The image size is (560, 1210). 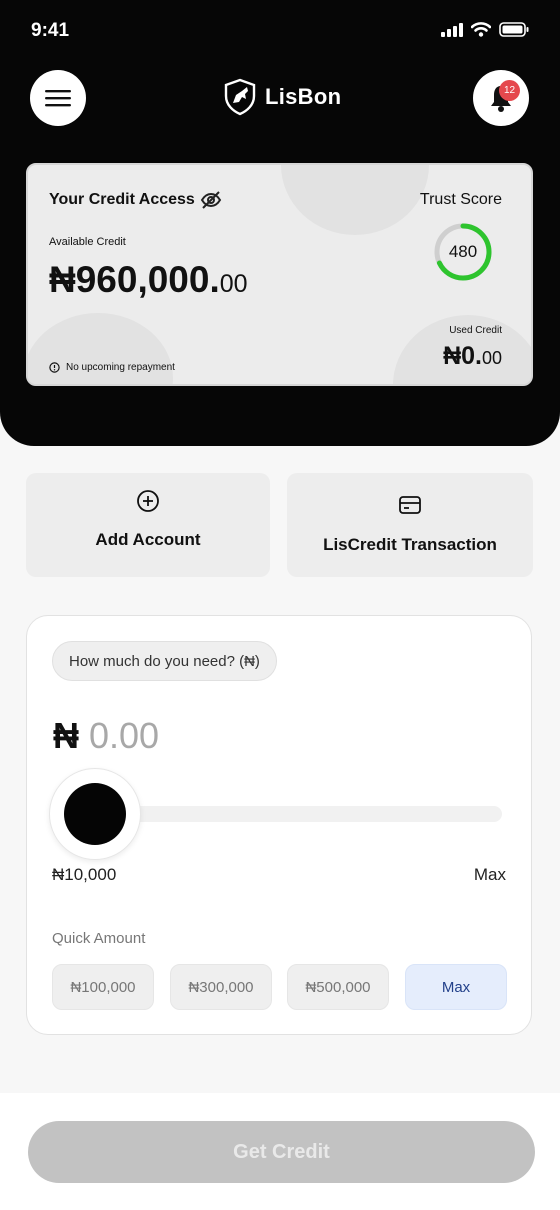 I want to click on menu-button, so click(x=58, y=98).